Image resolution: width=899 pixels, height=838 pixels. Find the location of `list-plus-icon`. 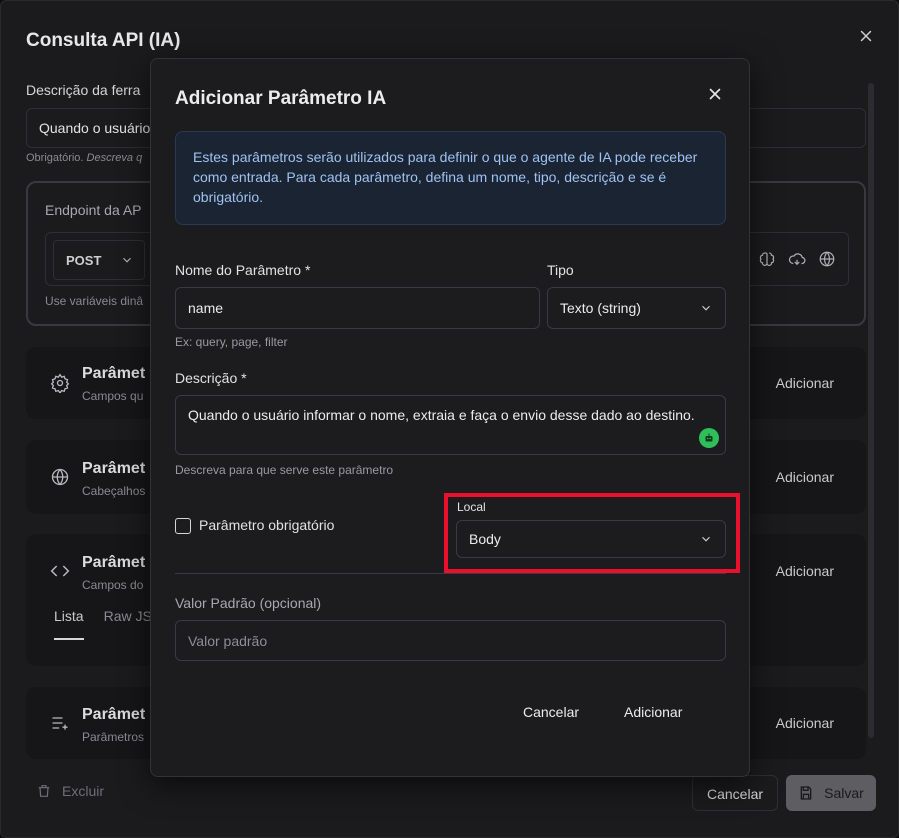

list-plus-icon is located at coordinates (60, 723).